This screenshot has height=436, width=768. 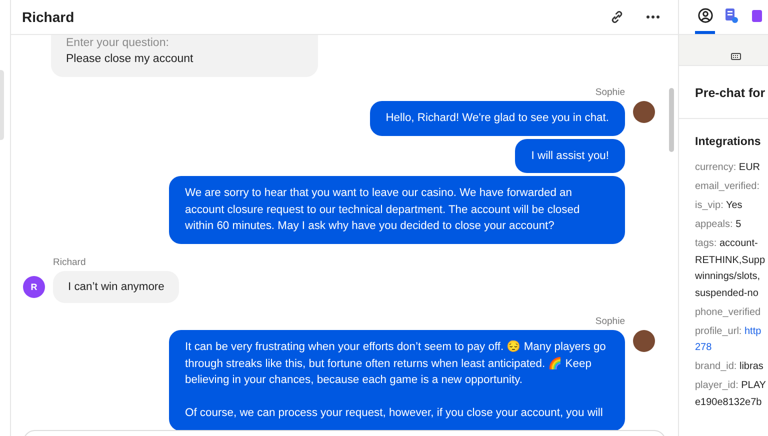 What do you see at coordinates (736, 56) in the screenshot?
I see `keyboard-icon` at bounding box center [736, 56].